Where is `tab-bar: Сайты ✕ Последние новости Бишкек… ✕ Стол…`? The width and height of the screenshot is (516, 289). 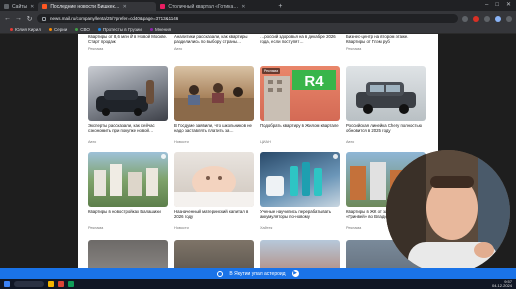 tab-bar: Сайты ✕ Последние новости Бишкек… ✕ Стол… is located at coordinates (258, 5).